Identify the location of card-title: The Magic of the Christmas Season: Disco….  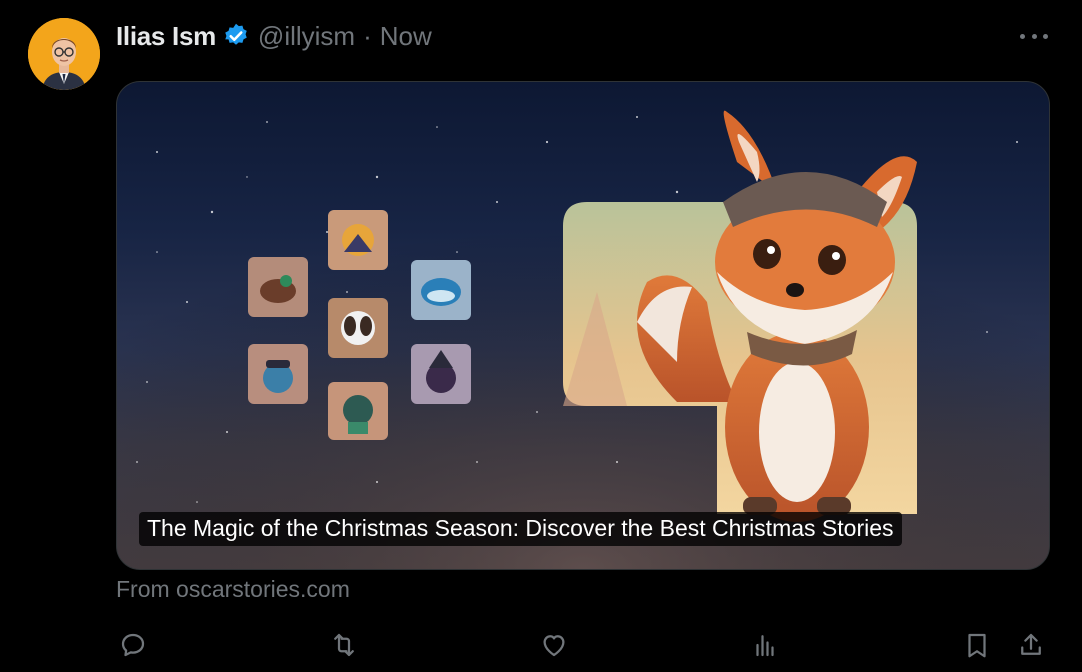
(520, 529).